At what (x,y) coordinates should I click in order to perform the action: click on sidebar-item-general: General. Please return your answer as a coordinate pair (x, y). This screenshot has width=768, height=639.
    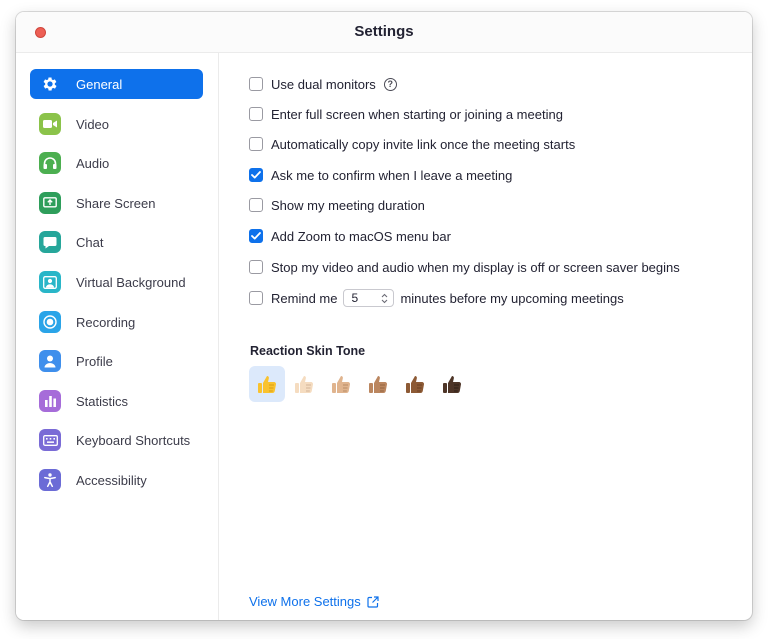
    Looking at the image, I should click on (116, 84).